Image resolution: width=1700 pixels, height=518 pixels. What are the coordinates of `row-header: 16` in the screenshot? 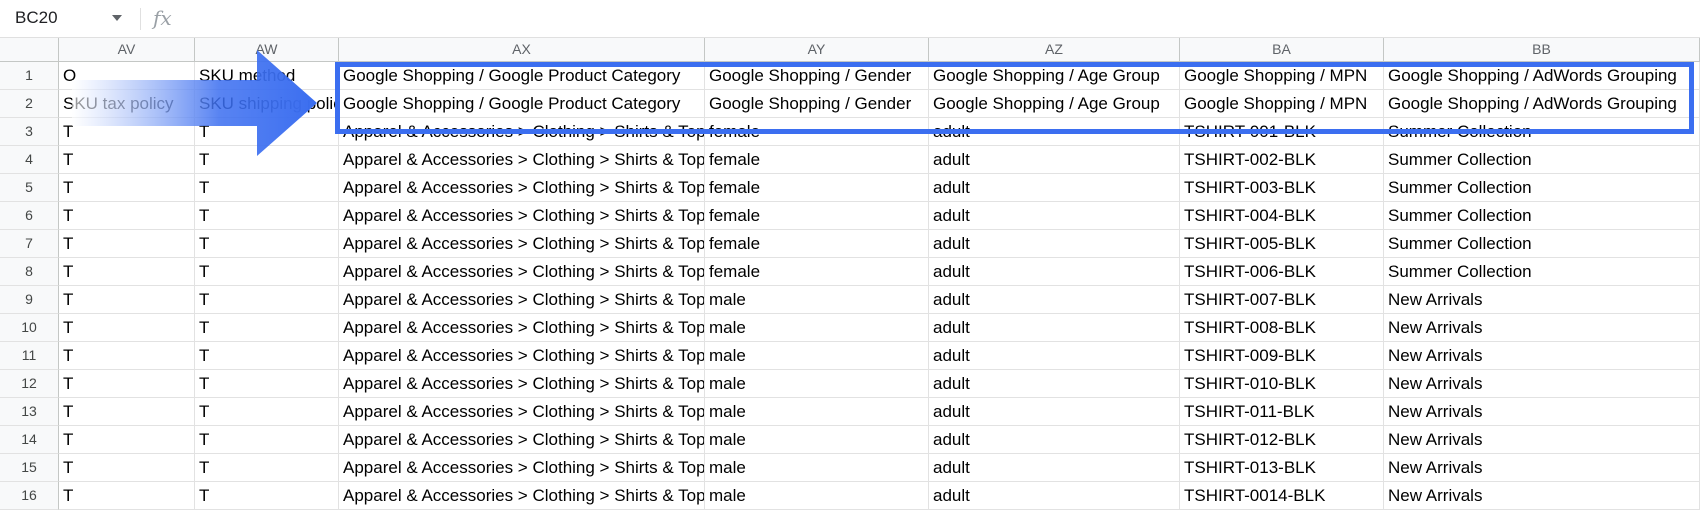 It's located at (29, 496).